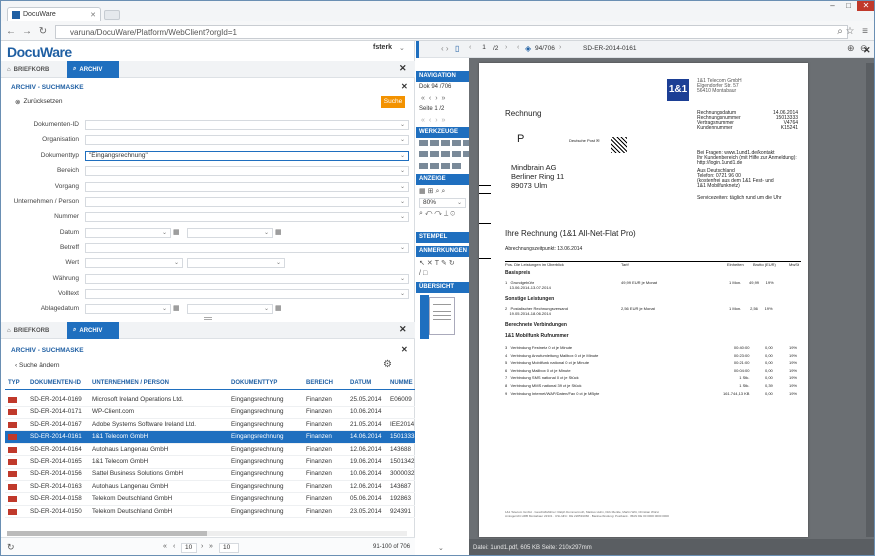 This screenshot has height=556, width=875. Describe the element at coordinates (435, 109) in the screenshot. I see `nav-page-value: 1` at that location.